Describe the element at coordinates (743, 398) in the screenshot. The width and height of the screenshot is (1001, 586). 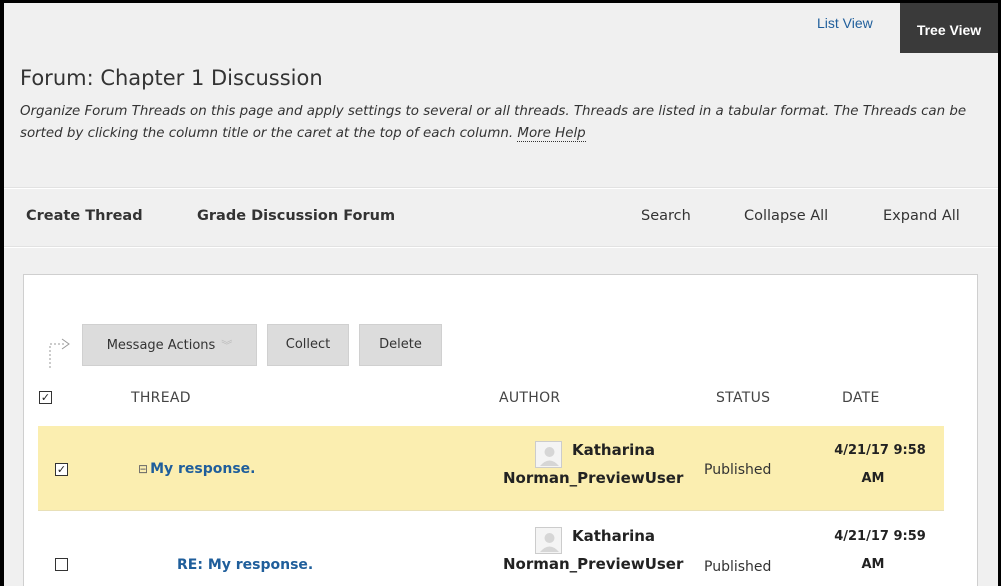
I see `column-header-status: STATUS` at that location.